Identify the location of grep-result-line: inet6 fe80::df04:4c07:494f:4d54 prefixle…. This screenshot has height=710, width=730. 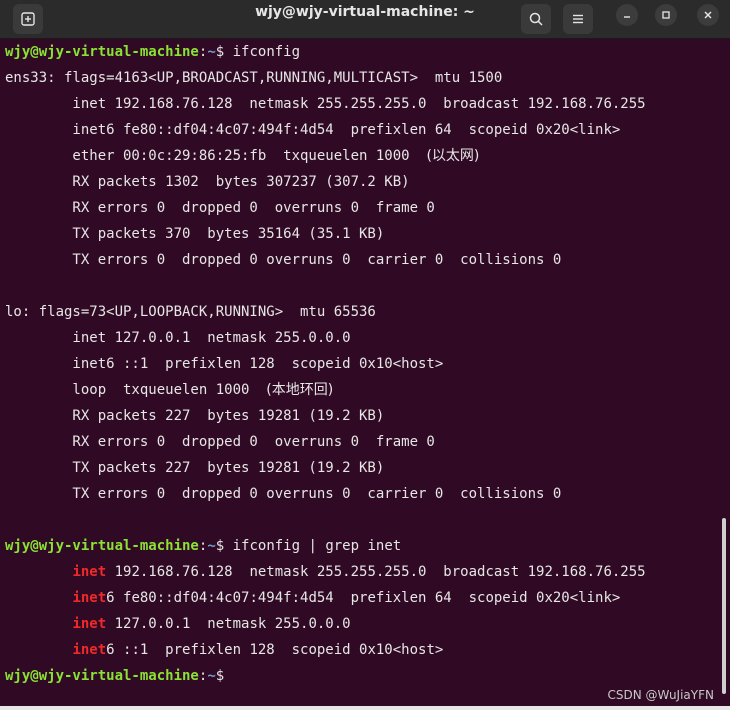
(312, 598).